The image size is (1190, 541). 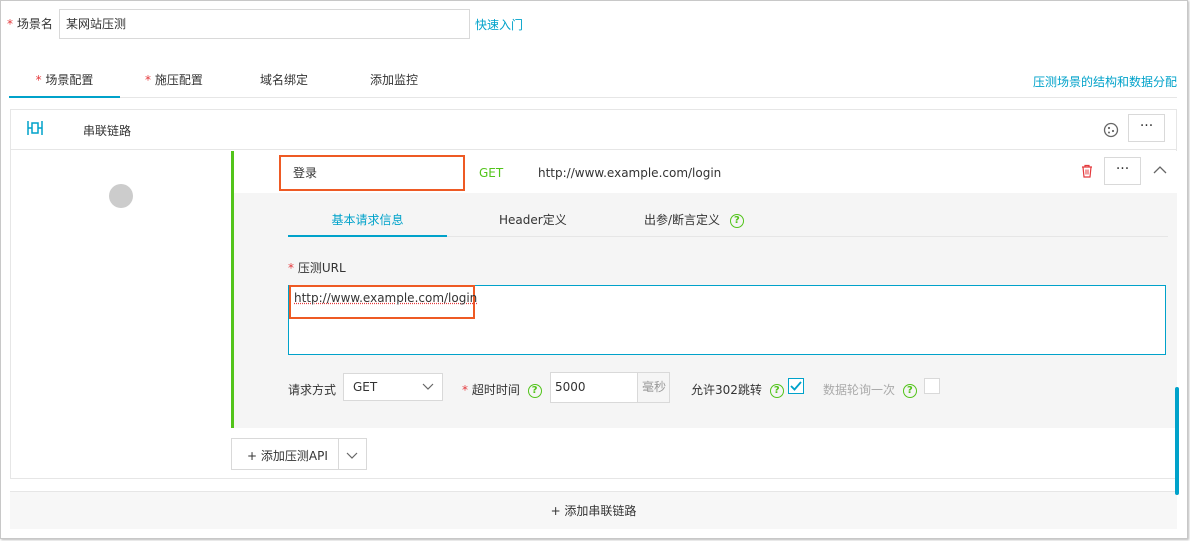 What do you see at coordinates (35, 129) in the screenshot?
I see `chain-icon` at bounding box center [35, 129].